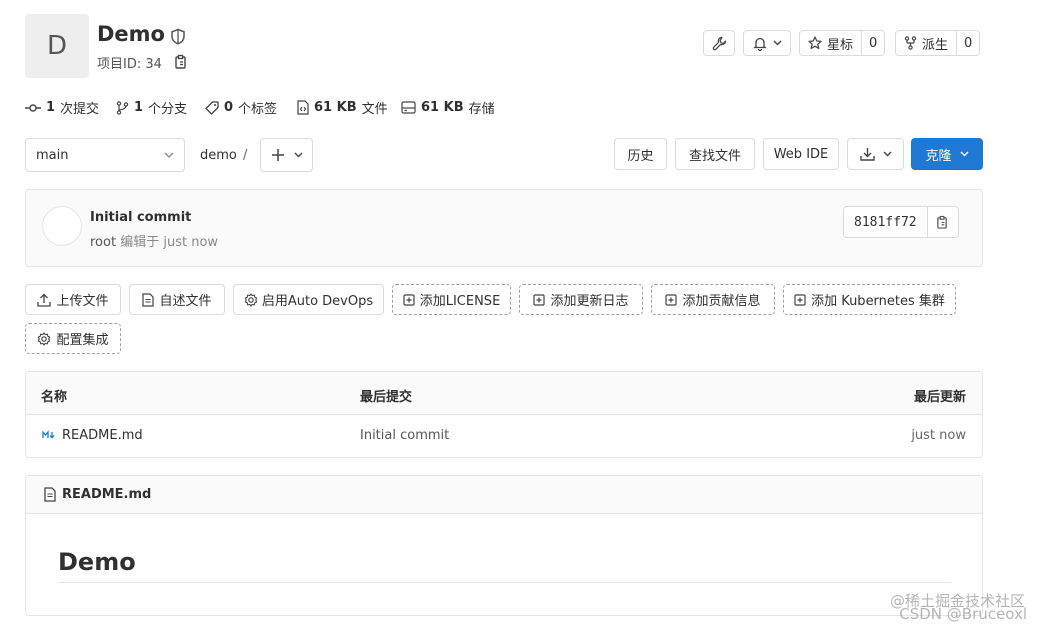 The width and height of the screenshot is (1043, 629). I want to click on add-license-button: 添加LICENSE, so click(451, 299).